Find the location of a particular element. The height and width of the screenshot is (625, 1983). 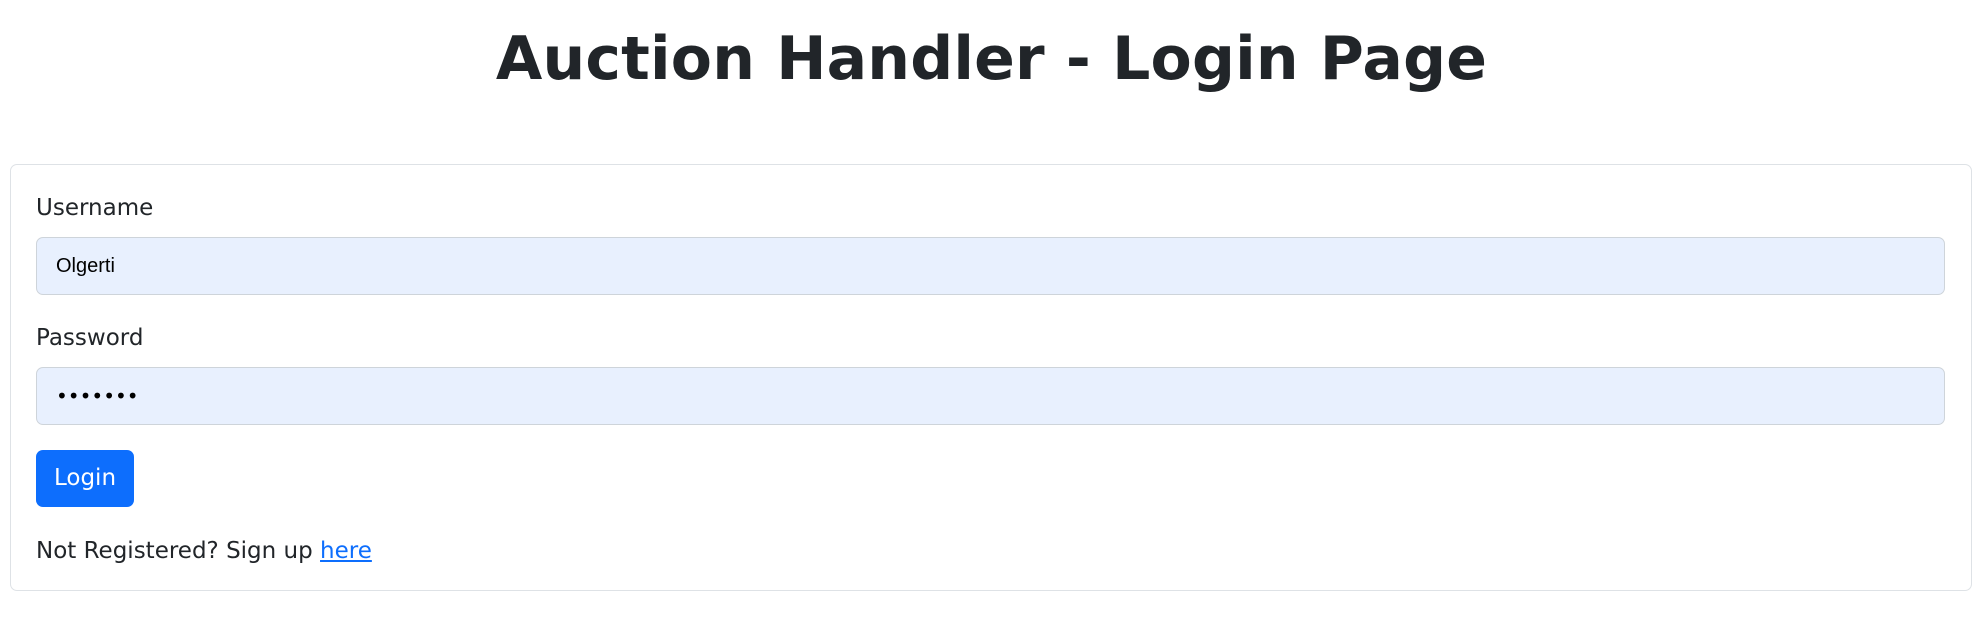

page-title: Auction Handler - Login Page is located at coordinates (991, 59).